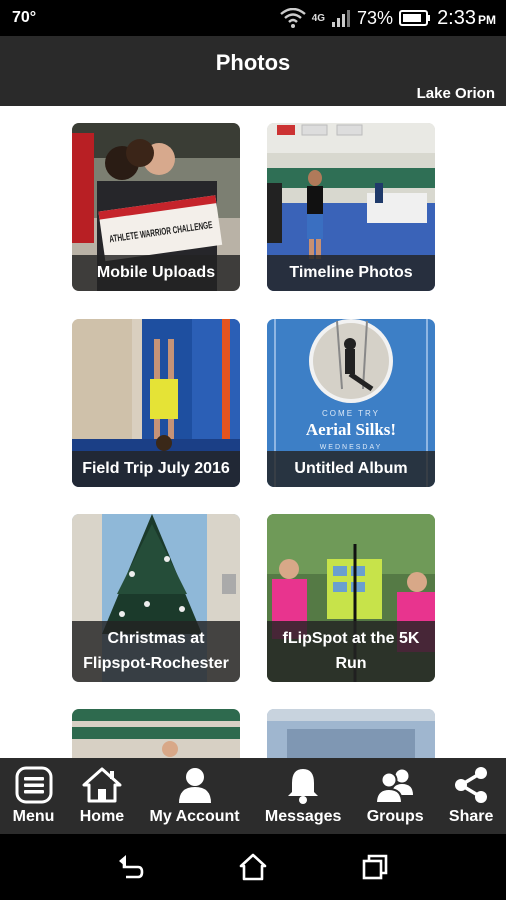  I want to click on clock-ampm: PM, so click(487, 19).